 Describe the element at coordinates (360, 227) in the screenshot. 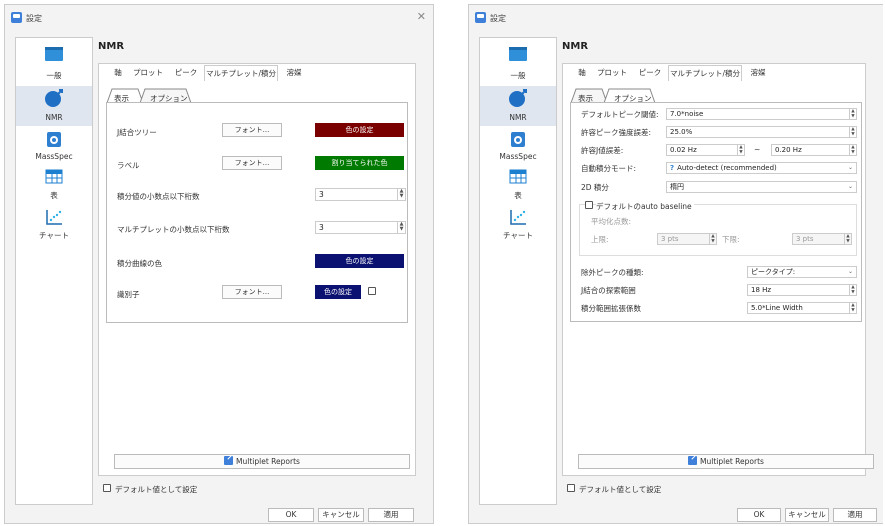

I see `multiplet-decimals-spinbox: 3 ▲ ▼` at that location.